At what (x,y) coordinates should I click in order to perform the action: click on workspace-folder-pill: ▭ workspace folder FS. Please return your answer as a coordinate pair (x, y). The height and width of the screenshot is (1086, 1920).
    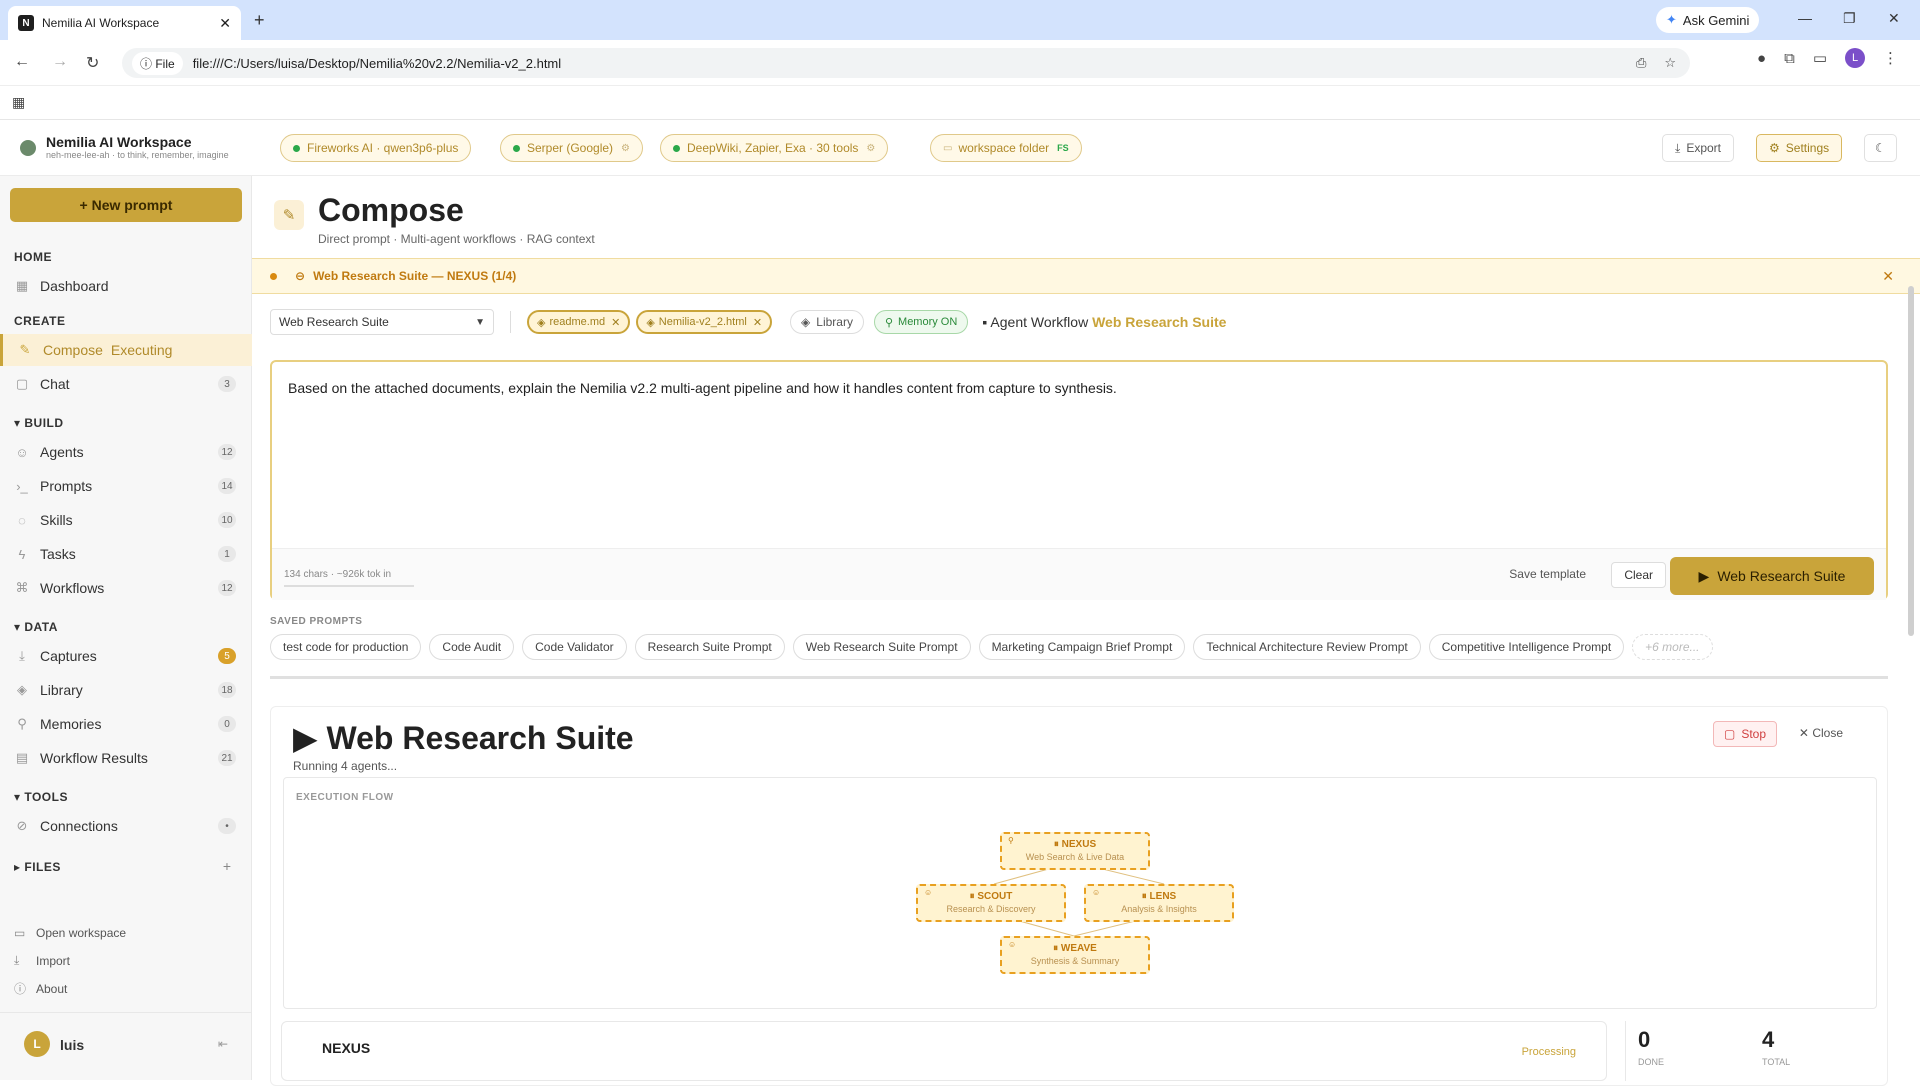
    Looking at the image, I should click on (1006, 148).